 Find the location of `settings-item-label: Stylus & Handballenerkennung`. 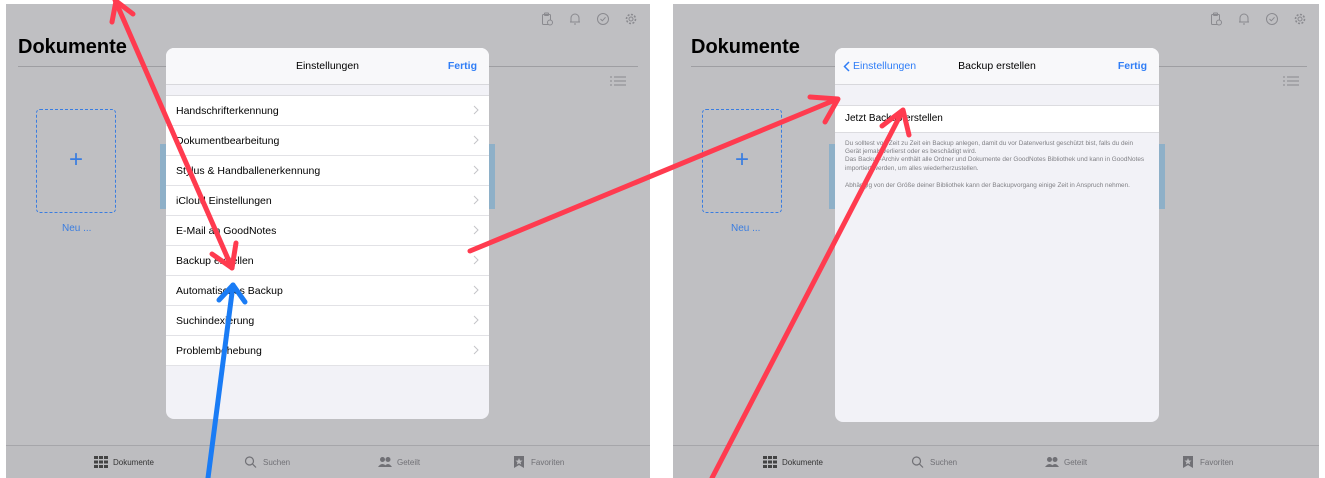

settings-item-label: Stylus & Handballenerkennung is located at coordinates (248, 171).